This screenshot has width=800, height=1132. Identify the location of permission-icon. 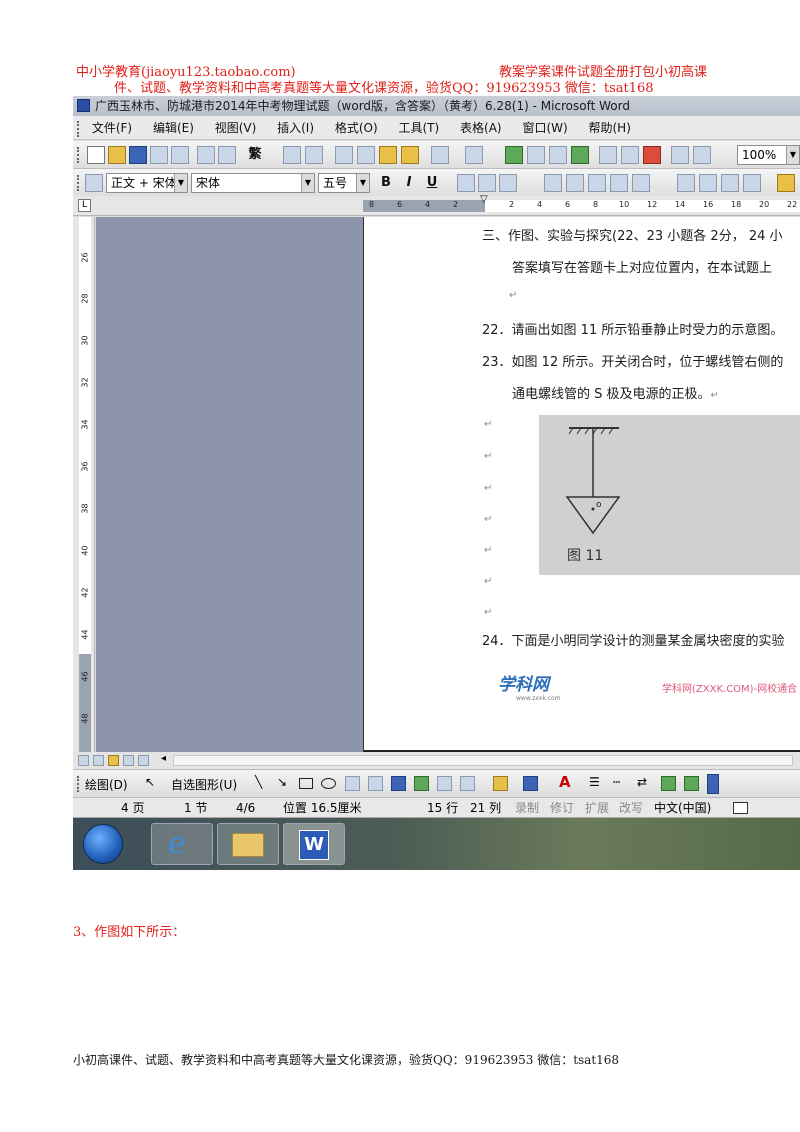
(159, 155).